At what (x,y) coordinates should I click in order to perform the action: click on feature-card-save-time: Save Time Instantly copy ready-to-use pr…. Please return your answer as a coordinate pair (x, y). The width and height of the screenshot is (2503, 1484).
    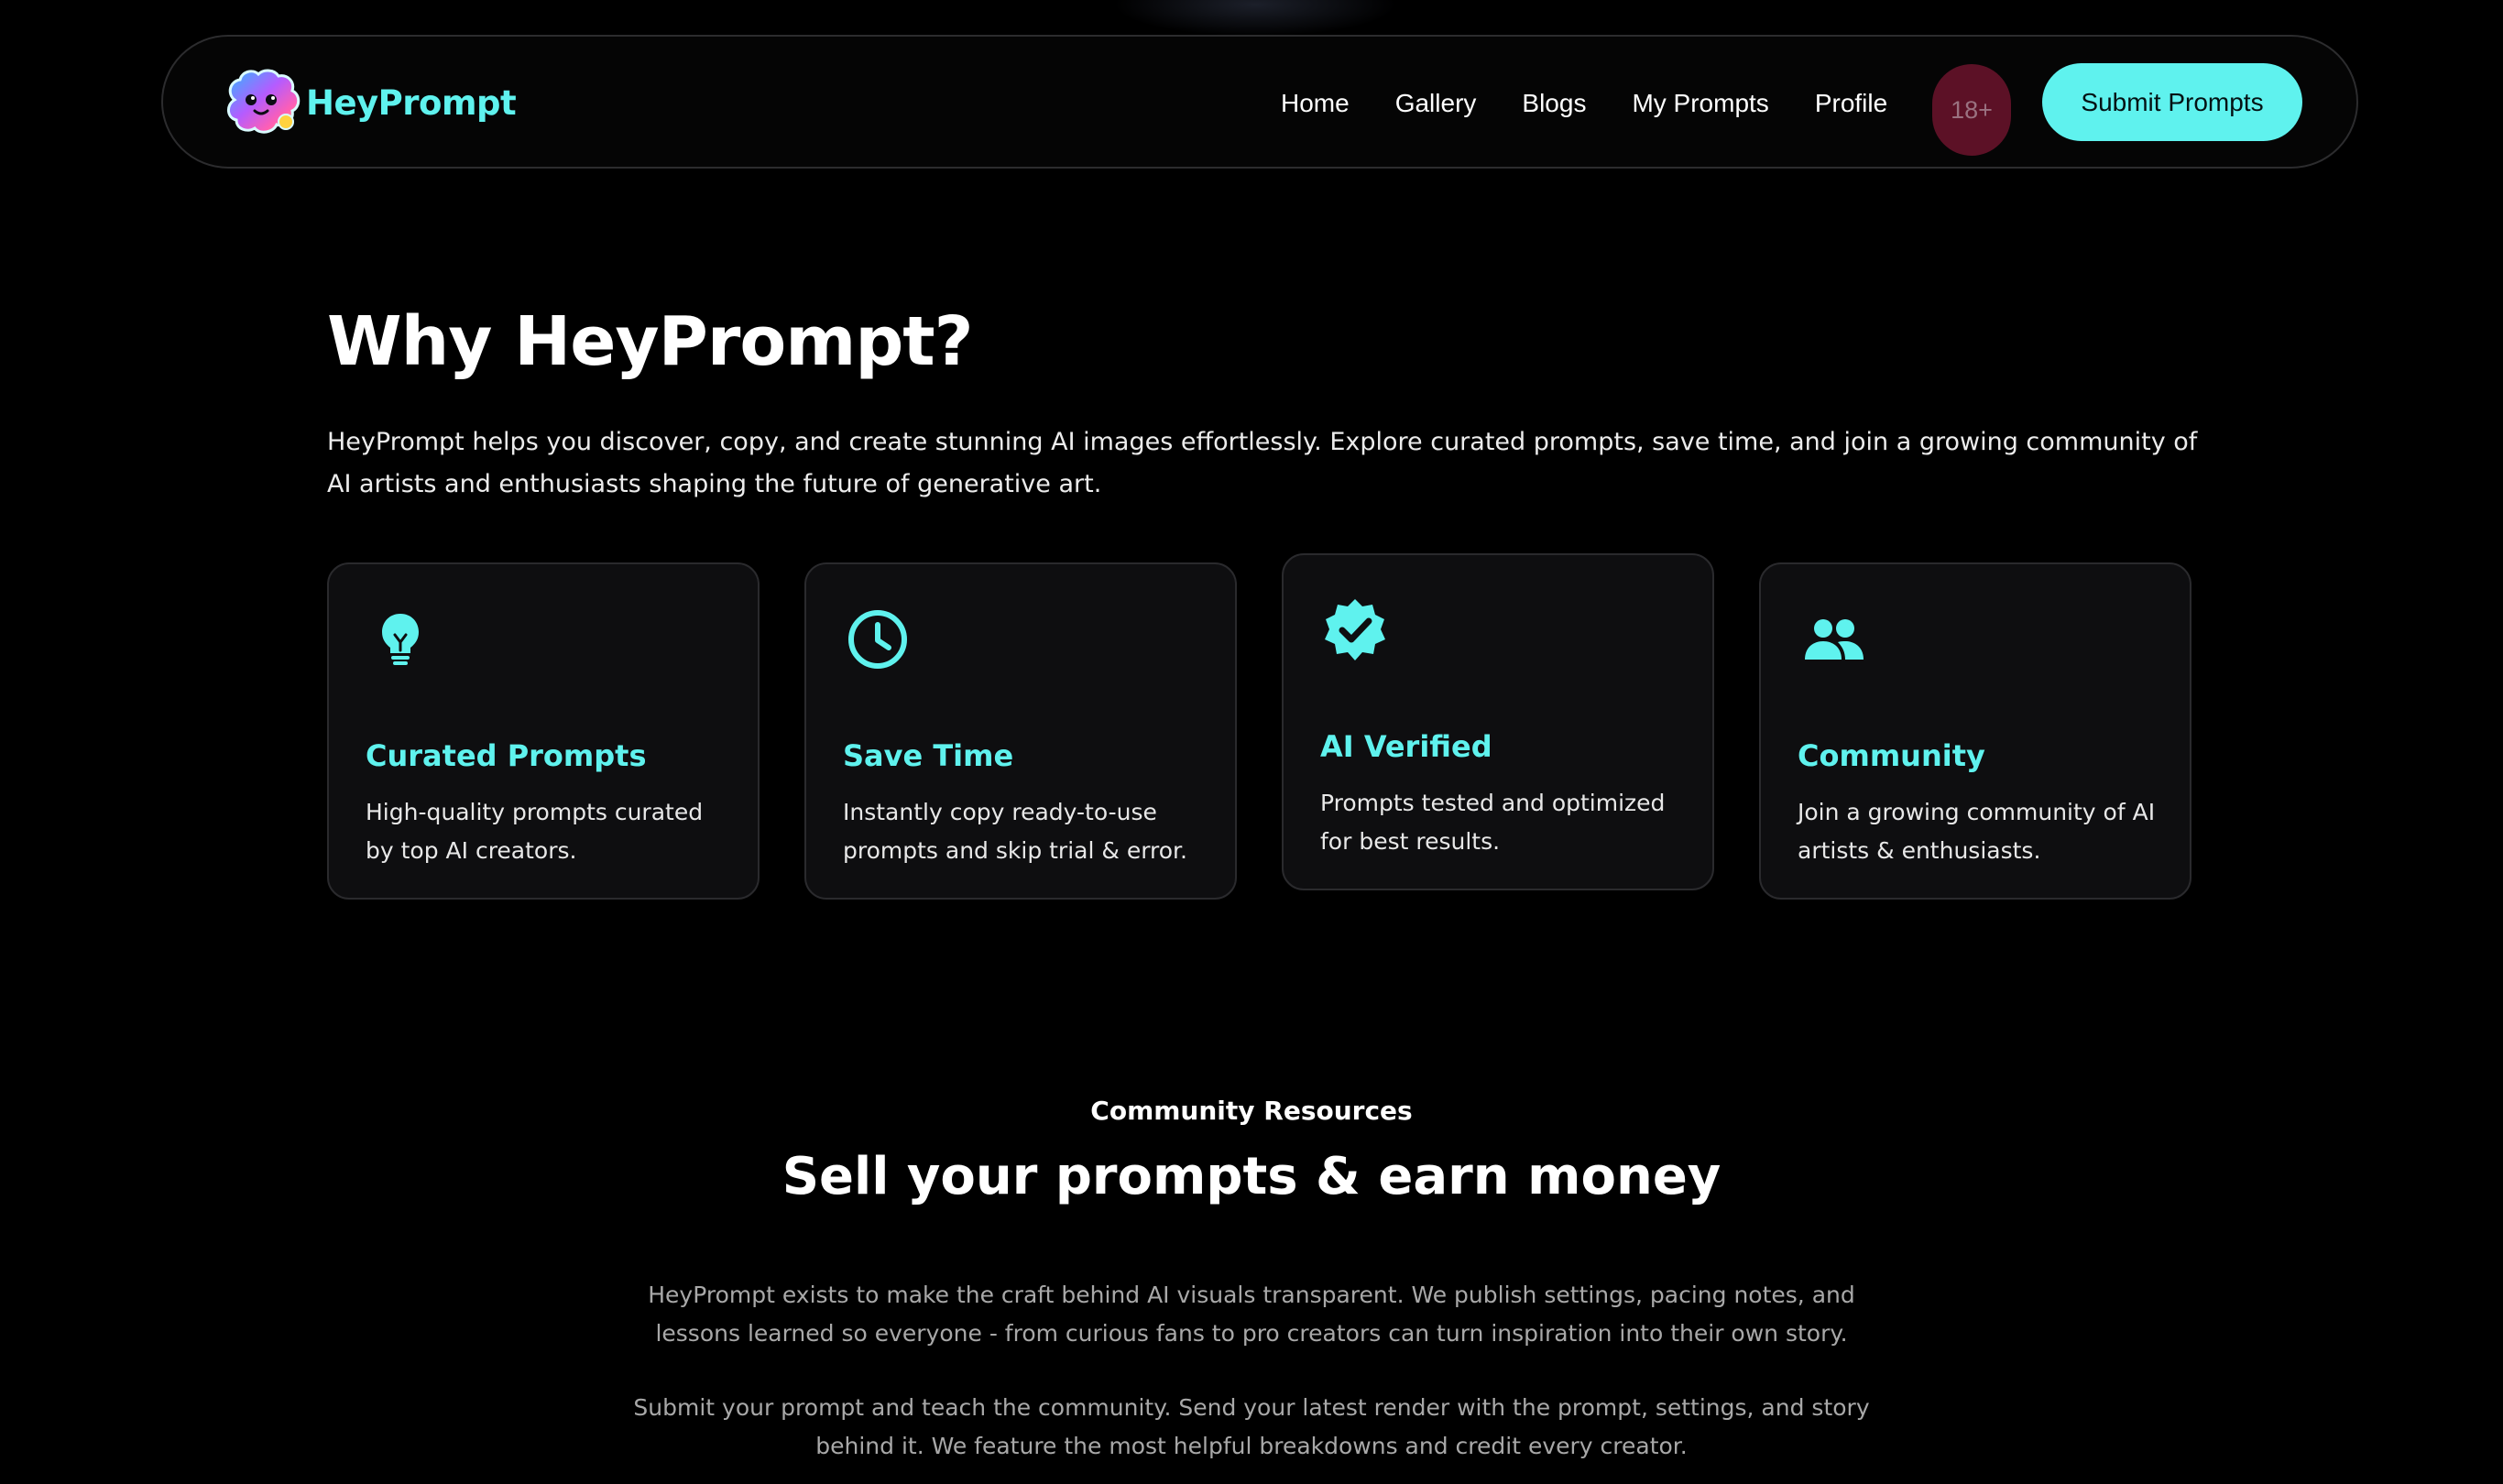
    Looking at the image, I should click on (1020, 731).